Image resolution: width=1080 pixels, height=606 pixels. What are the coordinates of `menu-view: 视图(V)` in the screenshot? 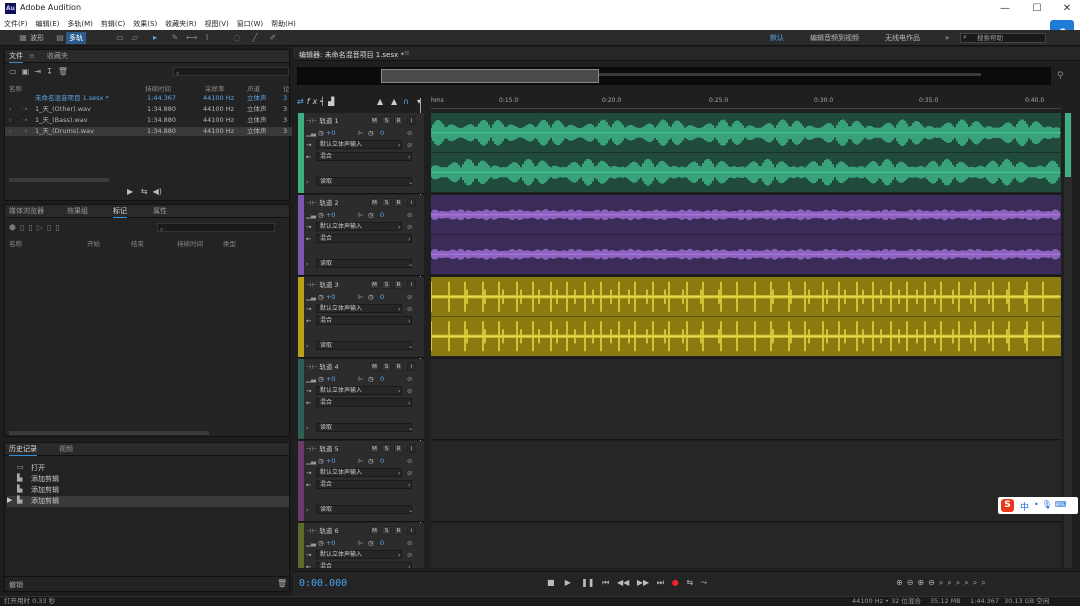 It's located at (217, 24).